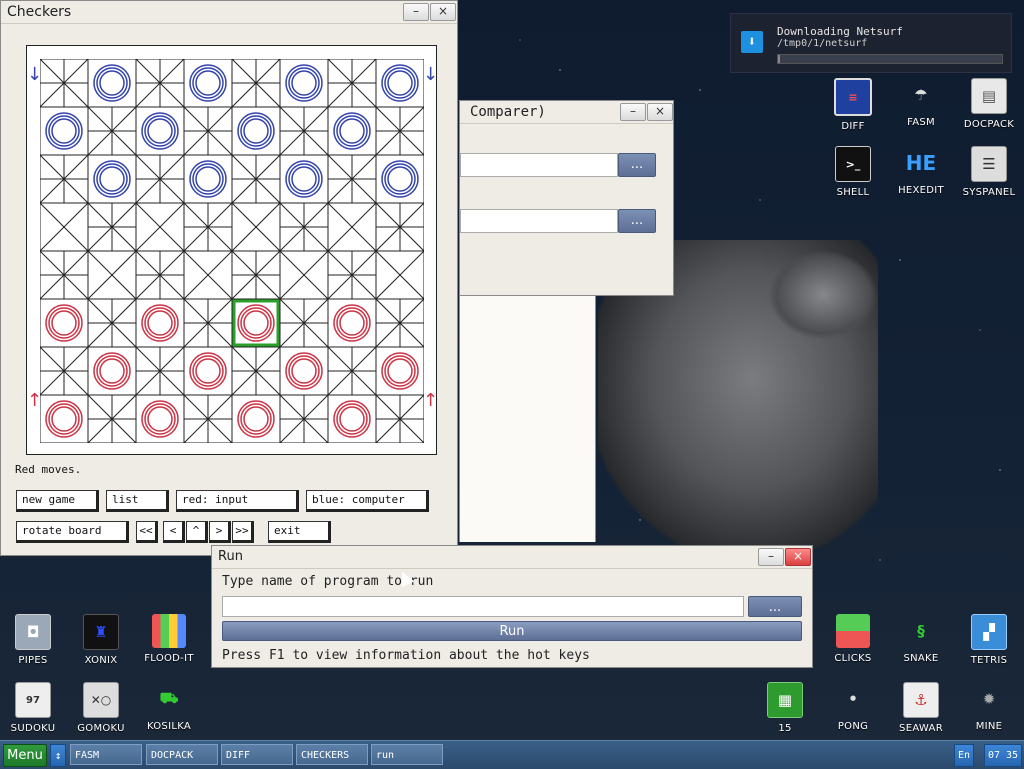 This screenshot has height=769, width=1024. Describe the element at coordinates (853, 126) in the screenshot. I see `desktop-icon-label: DIFF` at that location.